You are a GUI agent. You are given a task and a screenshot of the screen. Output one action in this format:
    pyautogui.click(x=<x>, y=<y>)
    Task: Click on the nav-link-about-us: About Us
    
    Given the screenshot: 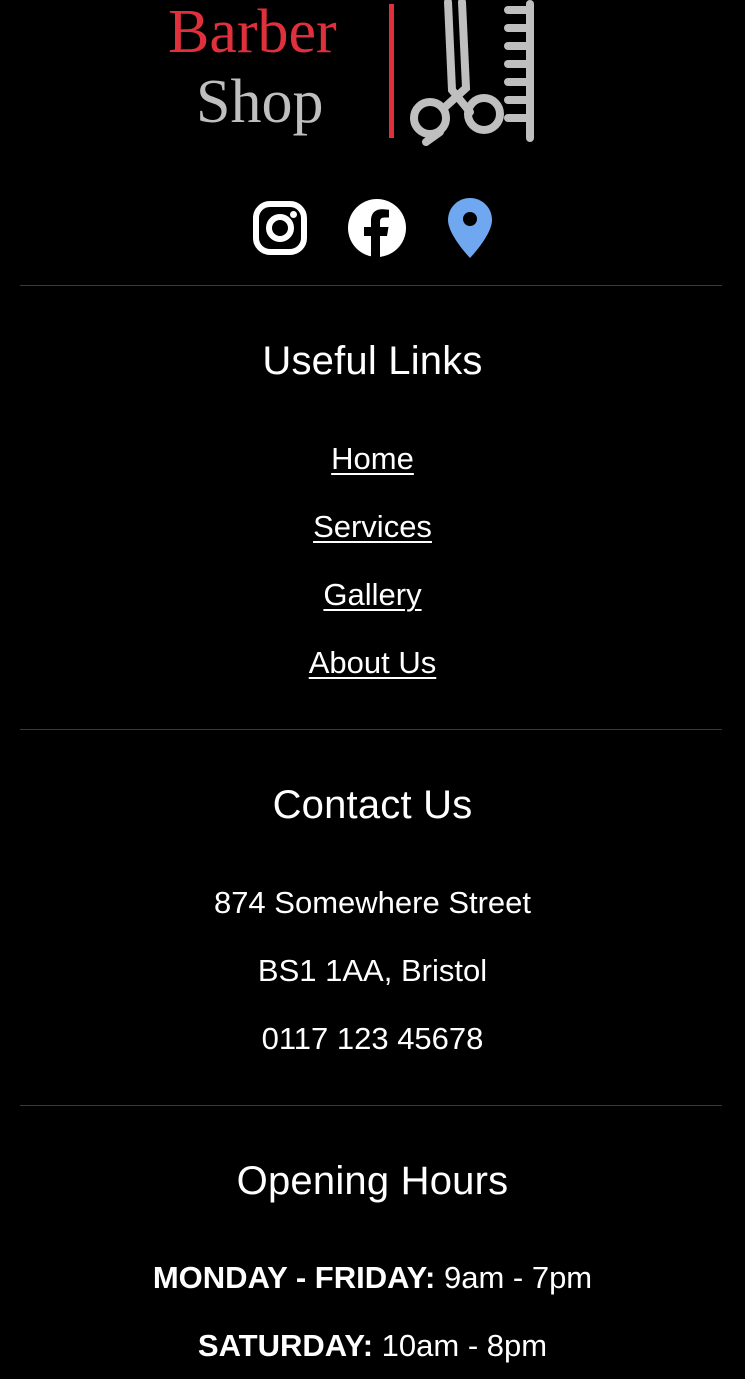 What is the action you would take?
    pyautogui.click(x=373, y=662)
    